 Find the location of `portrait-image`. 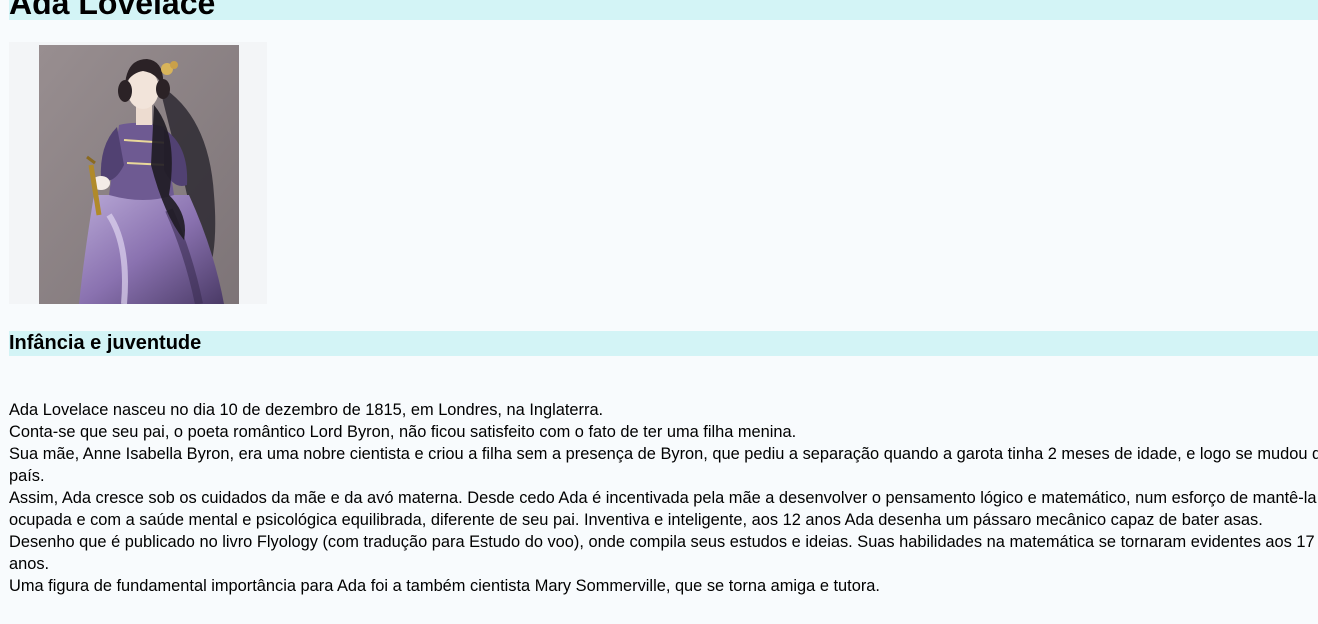

portrait-image is located at coordinates (139, 174).